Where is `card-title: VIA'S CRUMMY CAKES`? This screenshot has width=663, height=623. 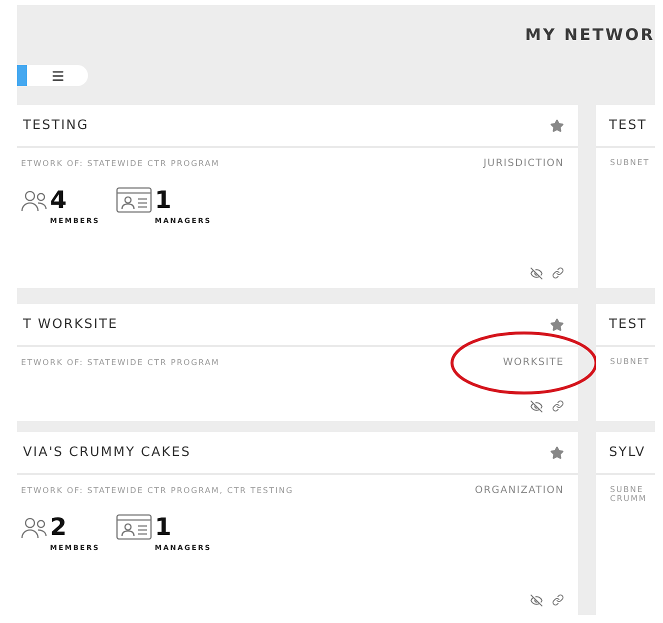 card-title: VIA'S CRUMMY CAKES is located at coordinates (107, 452).